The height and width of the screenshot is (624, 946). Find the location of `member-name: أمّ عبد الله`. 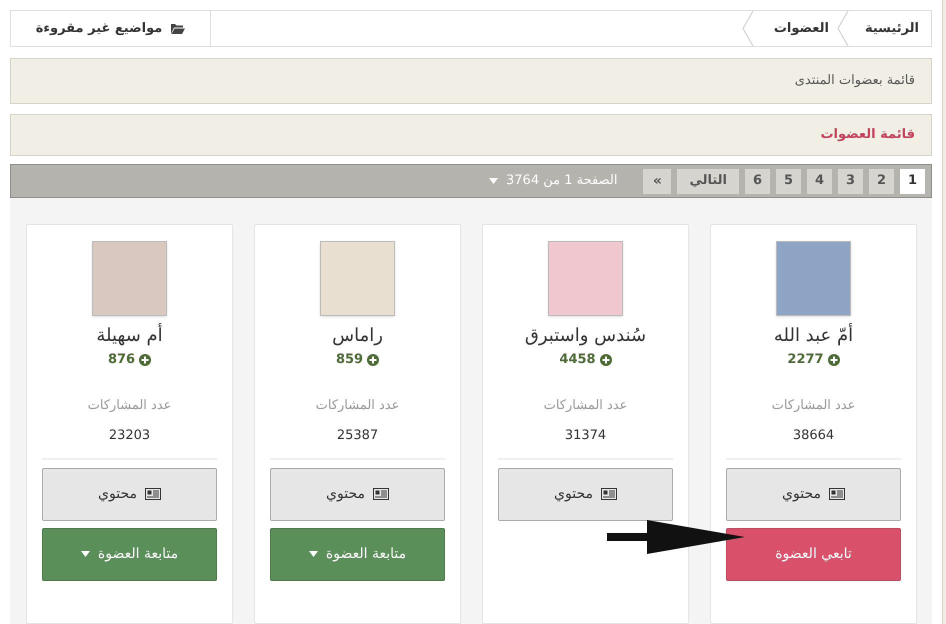

member-name: أمّ عبد الله is located at coordinates (814, 336).